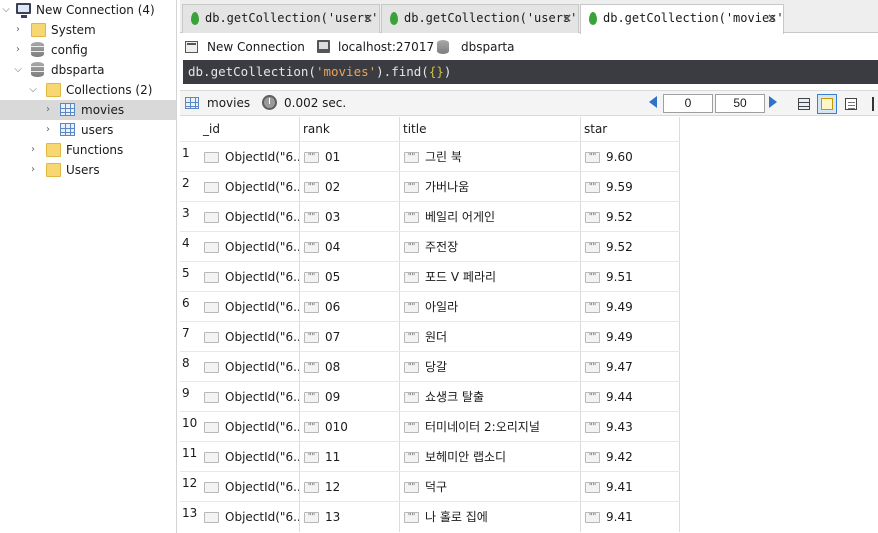  What do you see at coordinates (350, 307) in the screenshot?
I see `cell-rank: "" 06` at bounding box center [350, 307].